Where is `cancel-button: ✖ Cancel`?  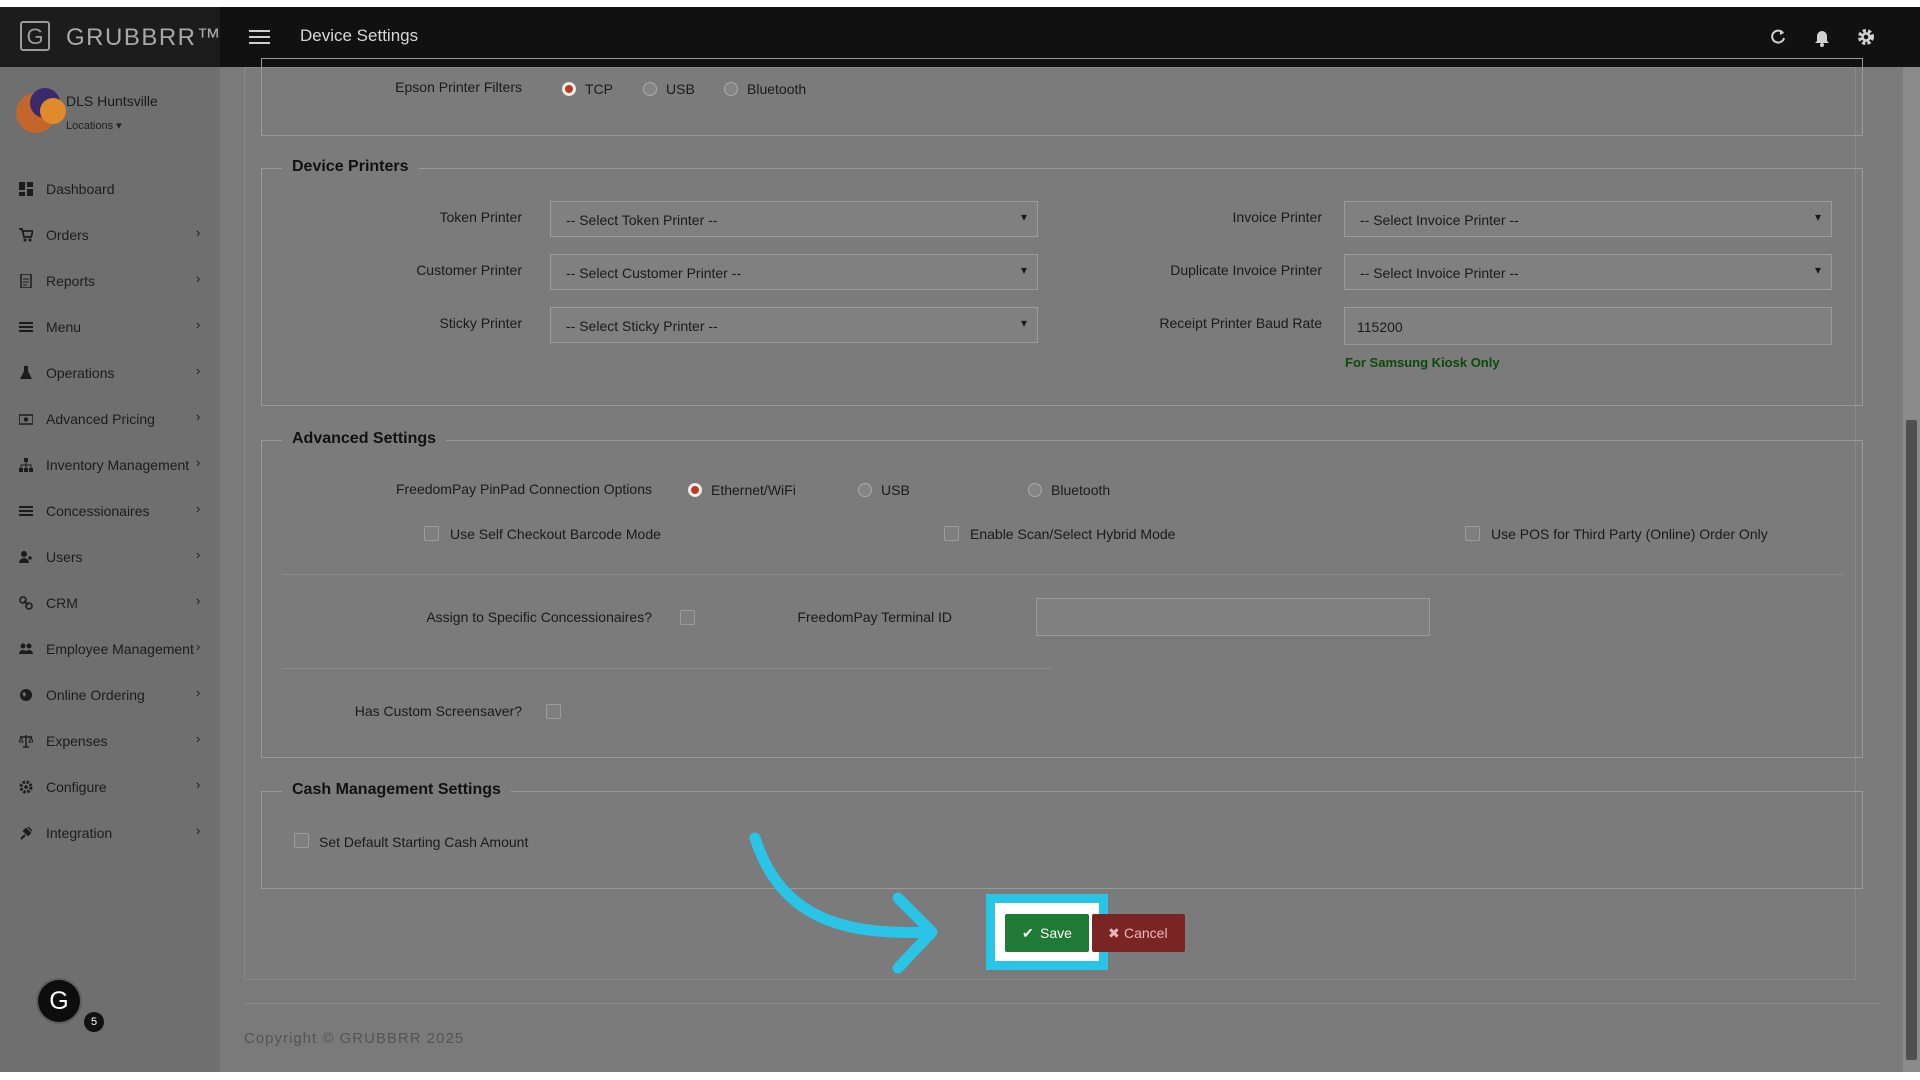
cancel-button: ✖ Cancel is located at coordinates (1138, 933).